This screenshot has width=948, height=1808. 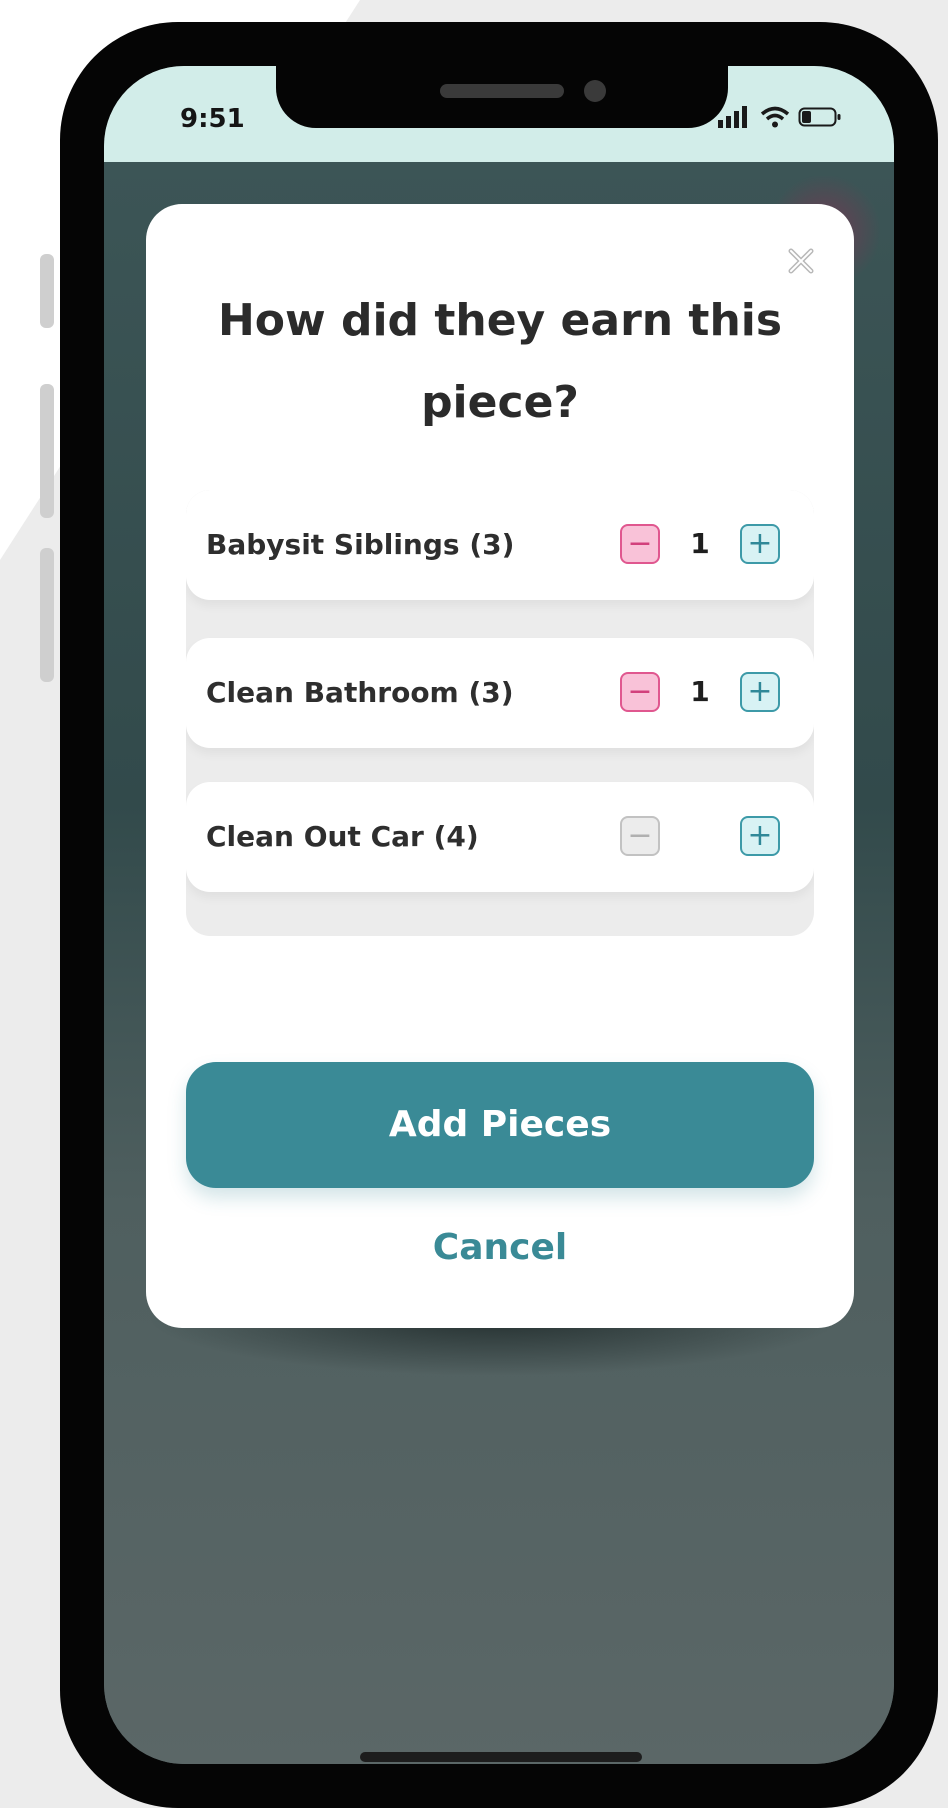 What do you see at coordinates (700, 837) in the screenshot?
I see `quantity-stepper: − +` at bounding box center [700, 837].